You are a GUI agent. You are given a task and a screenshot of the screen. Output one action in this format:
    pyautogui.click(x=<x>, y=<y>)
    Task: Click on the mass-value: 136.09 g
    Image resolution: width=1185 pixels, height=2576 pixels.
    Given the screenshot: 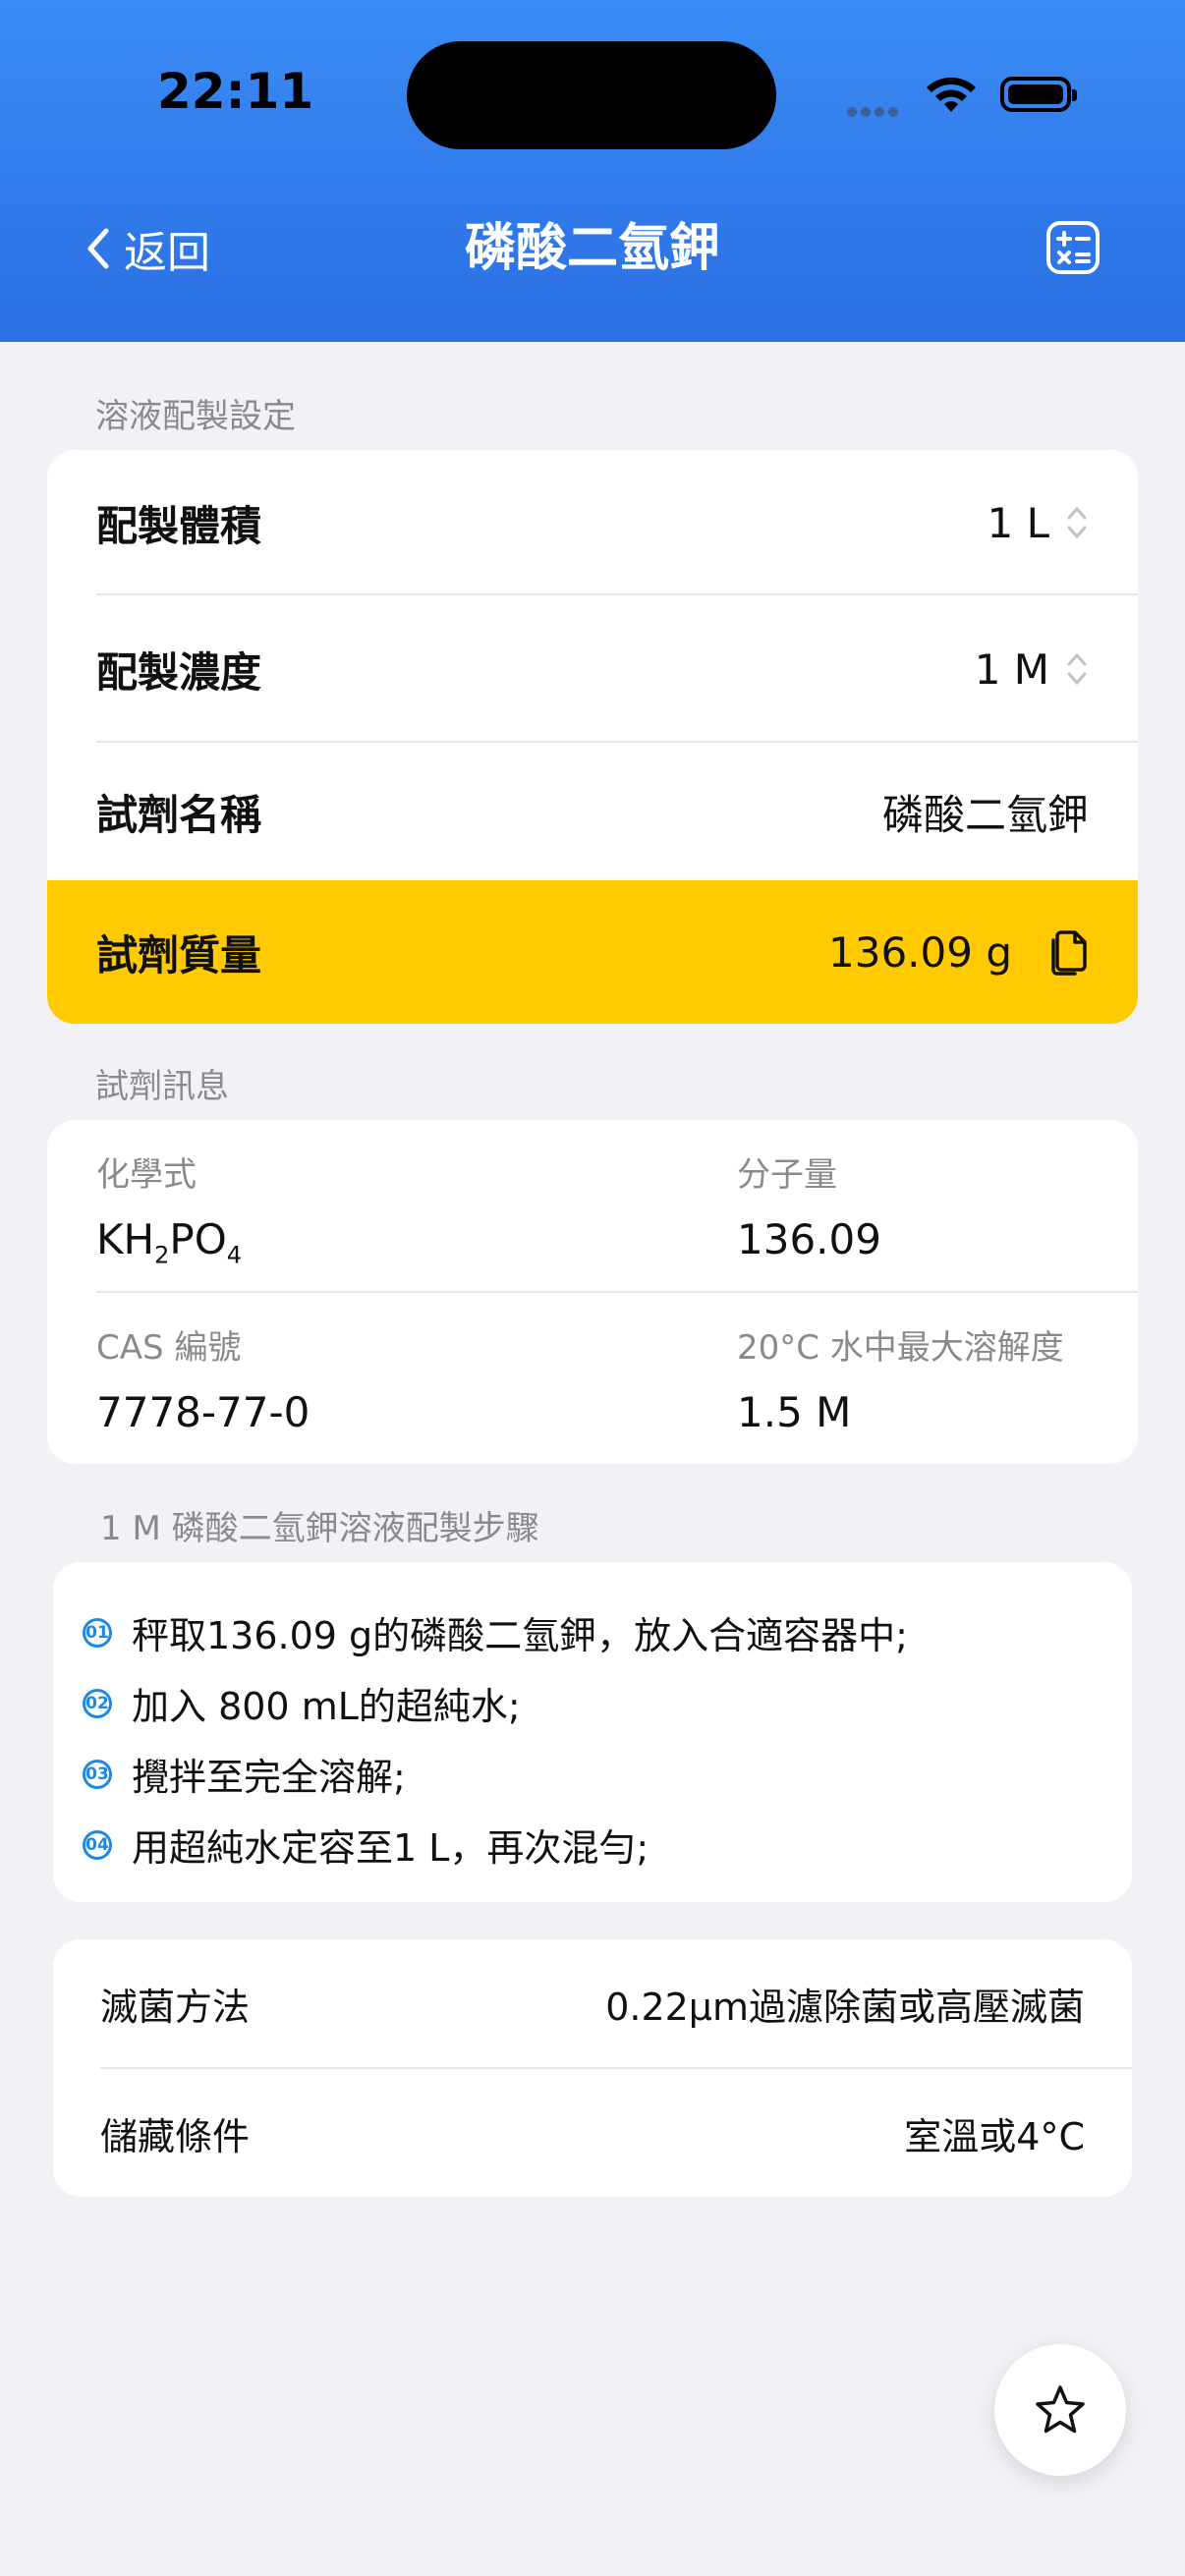 What is the action you would take?
    pyautogui.click(x=920, y=952)
    